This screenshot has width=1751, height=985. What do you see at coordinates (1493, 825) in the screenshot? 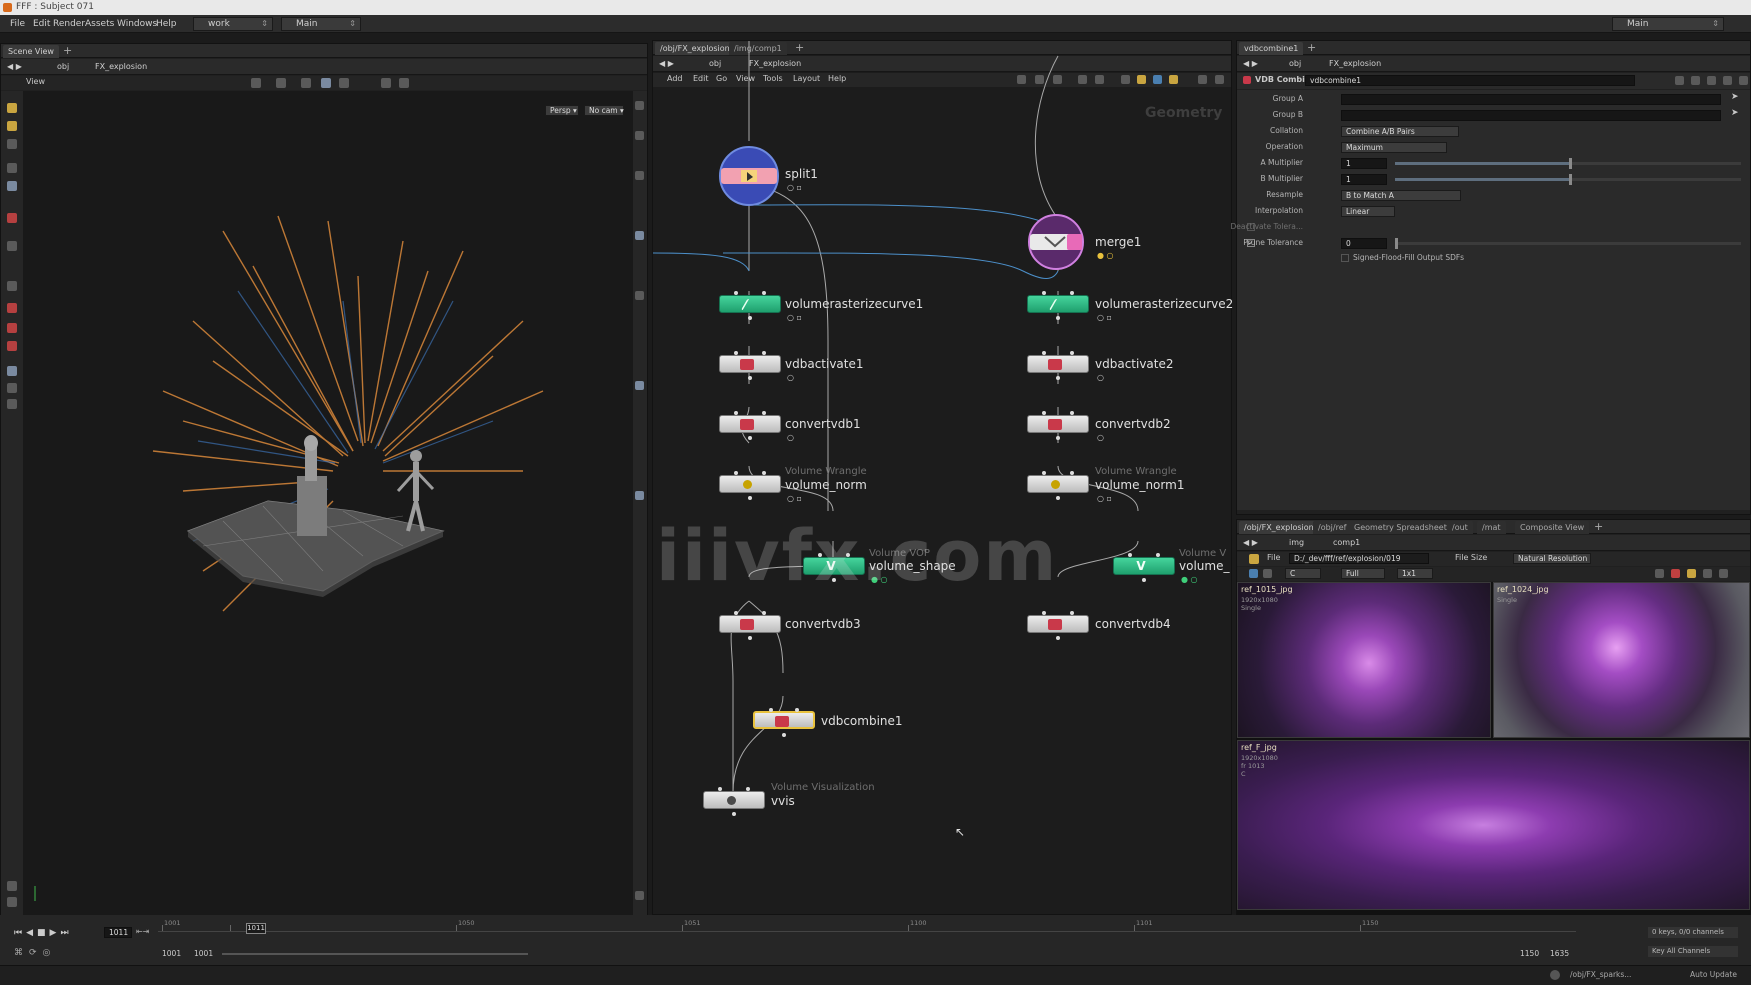
I see `ref-image-3: ref_F_jpg 1920x1080 fr 1013 C` at bounding box center [1493, 825].